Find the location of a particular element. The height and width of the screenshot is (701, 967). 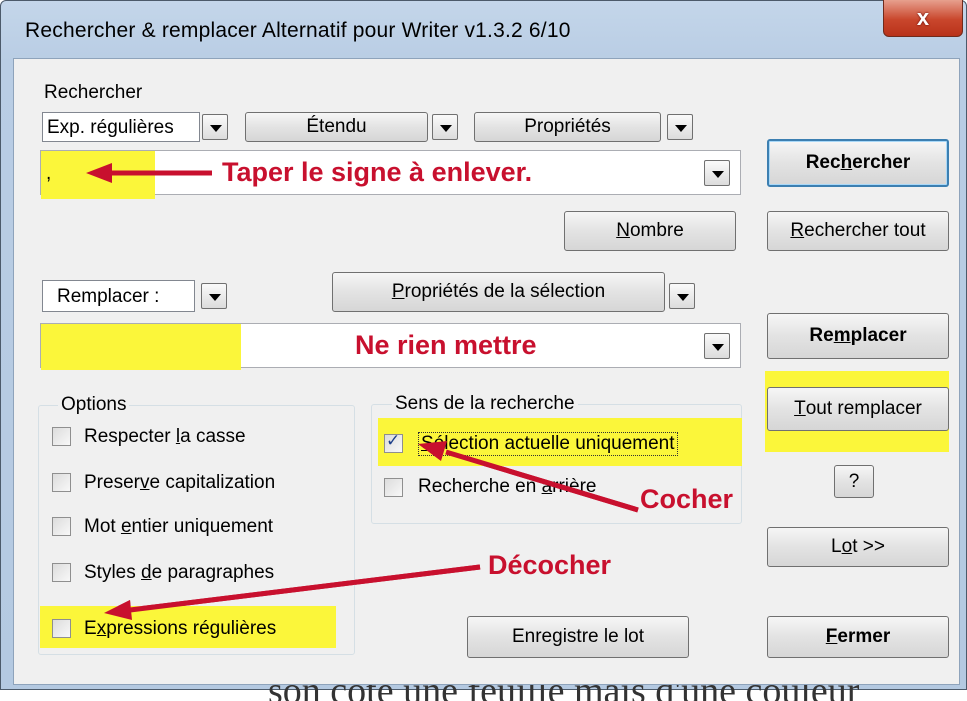

annotation-arrows-top is located at coordinates (371, 530).